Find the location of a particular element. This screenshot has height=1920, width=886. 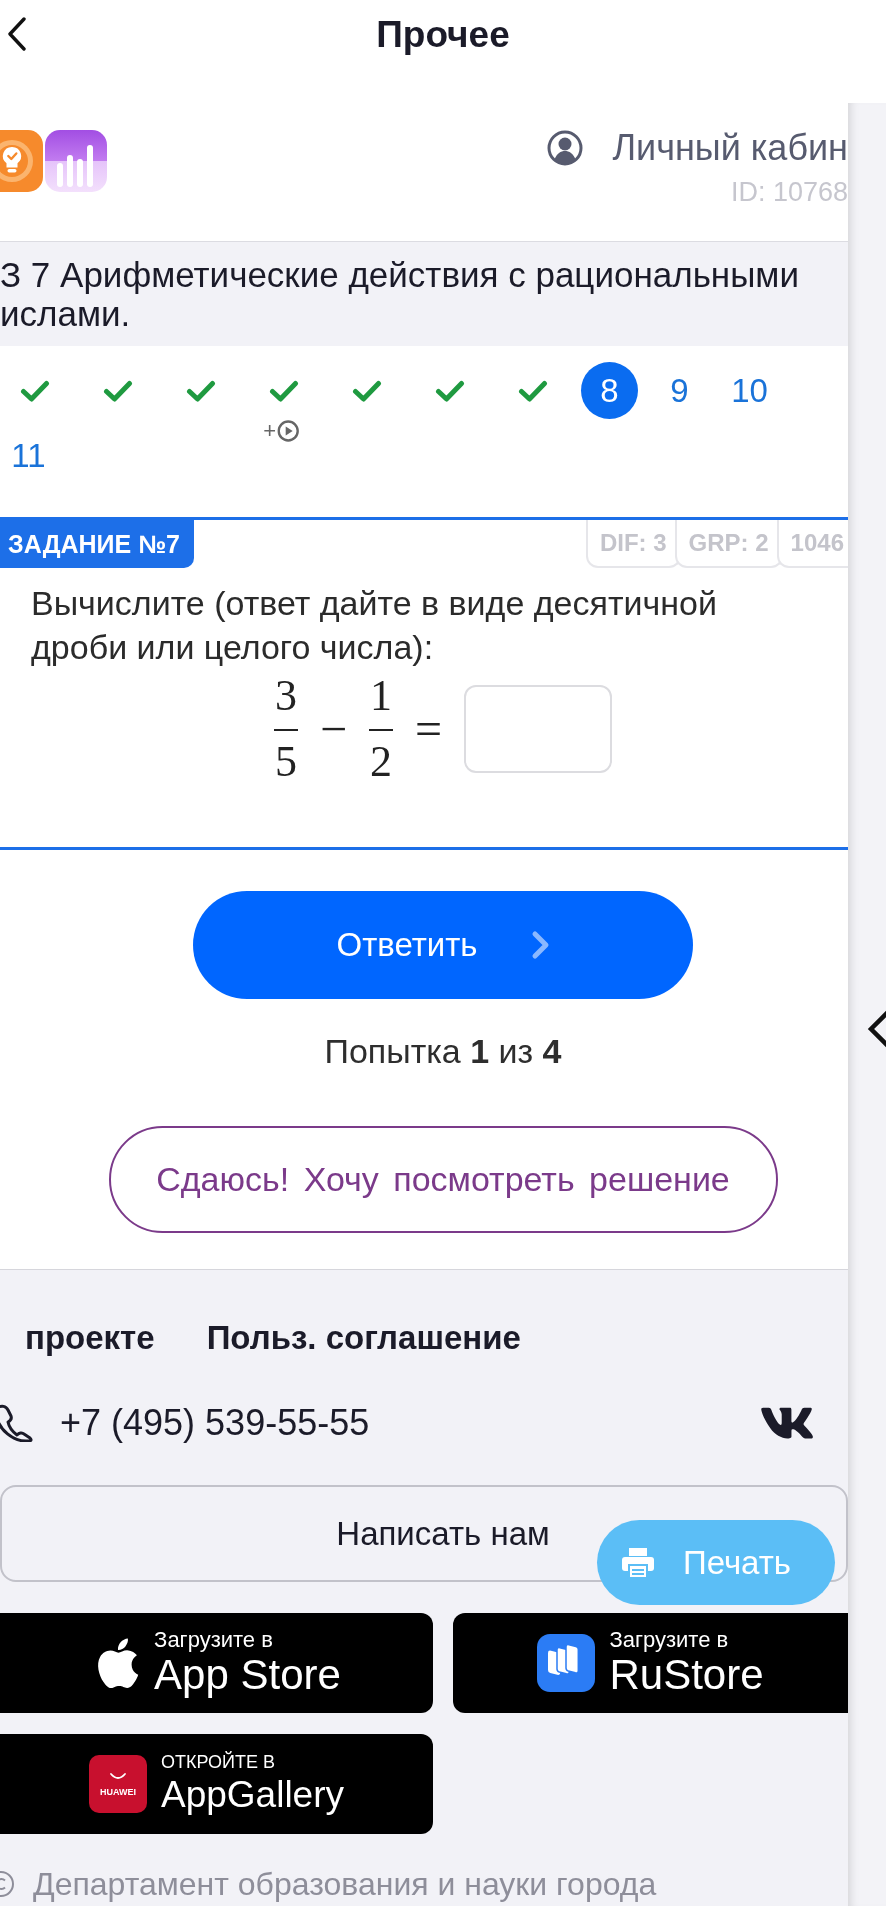

answer-button: Ответить is located at coordinates (443, 945).